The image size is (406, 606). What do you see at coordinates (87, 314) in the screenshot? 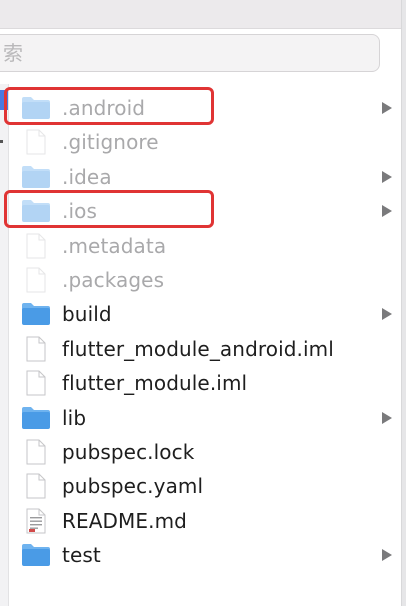
I see `file-name: build` at bounding box center [87, 314].